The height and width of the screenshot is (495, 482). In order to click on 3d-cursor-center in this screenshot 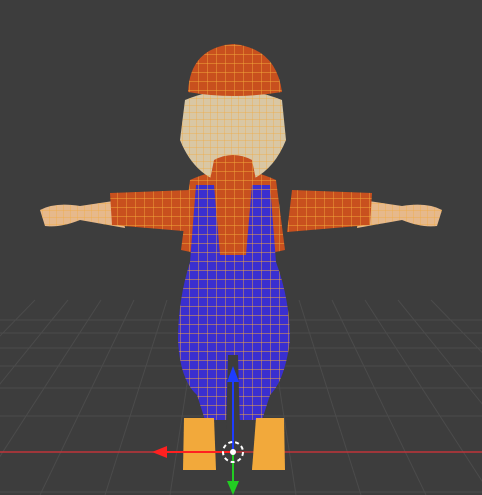, I will do `click(233, 452)`.